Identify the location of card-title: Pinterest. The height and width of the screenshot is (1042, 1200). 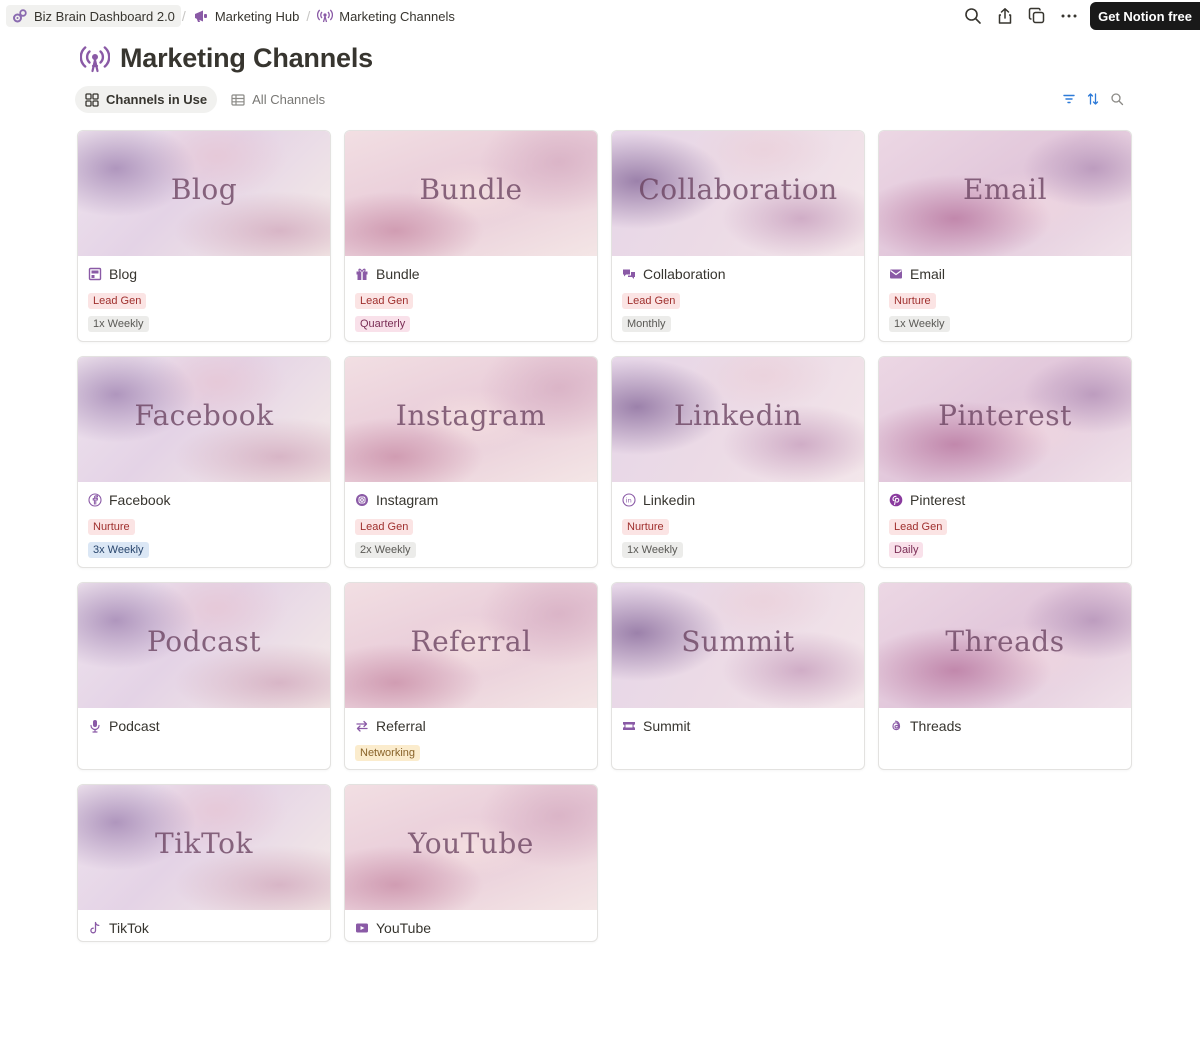
(1005, 500).